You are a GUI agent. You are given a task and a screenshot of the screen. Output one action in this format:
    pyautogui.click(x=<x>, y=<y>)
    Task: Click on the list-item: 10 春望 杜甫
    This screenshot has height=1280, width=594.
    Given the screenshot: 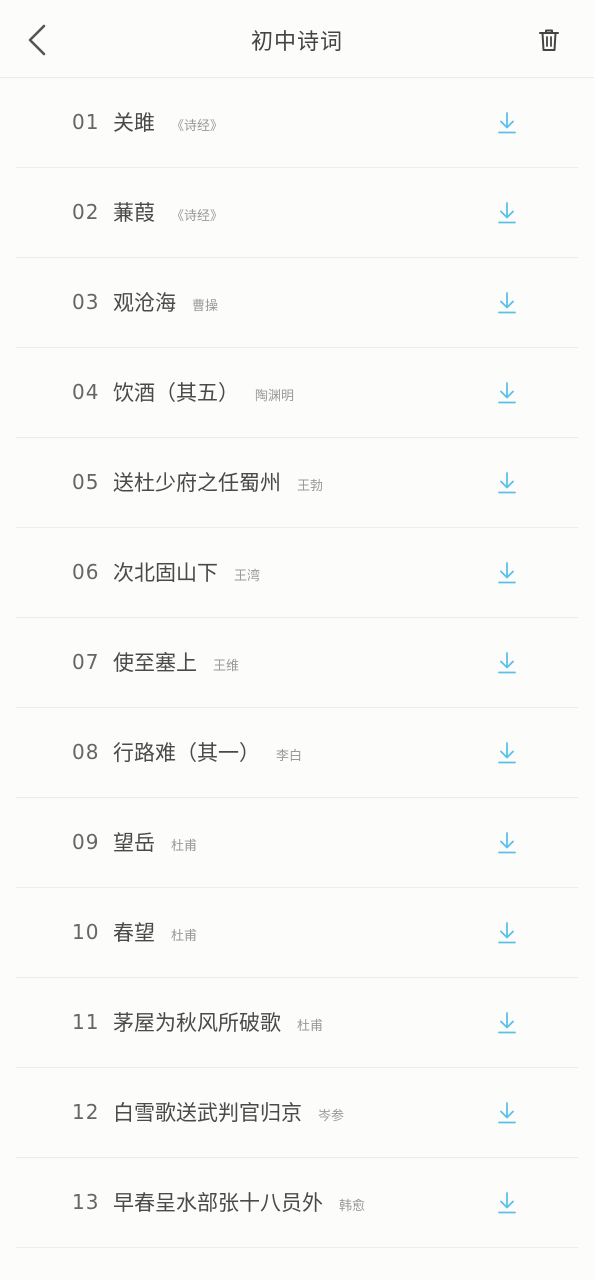 What is the action you would take?
    pyautogui.click(x=297, y=933)
    